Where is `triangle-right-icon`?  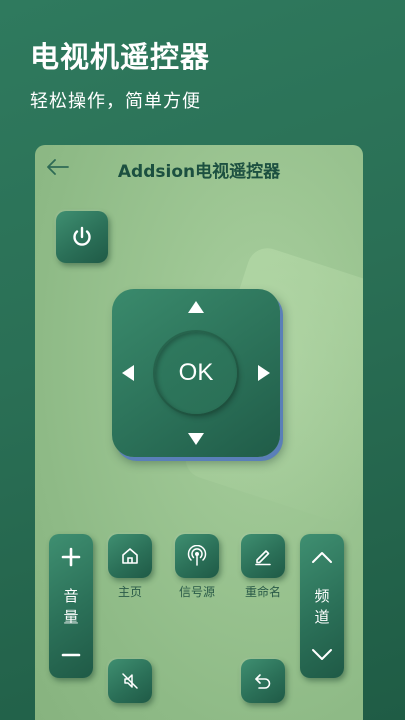 triangle-right-icon is located at coordinates (264, 373).